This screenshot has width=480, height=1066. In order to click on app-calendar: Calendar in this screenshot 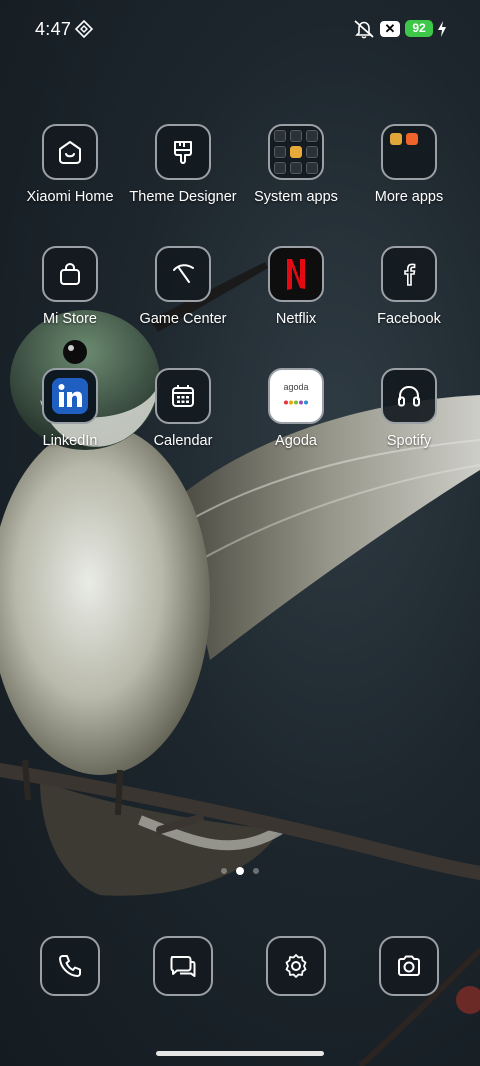, I will do `click(183, 423)`.